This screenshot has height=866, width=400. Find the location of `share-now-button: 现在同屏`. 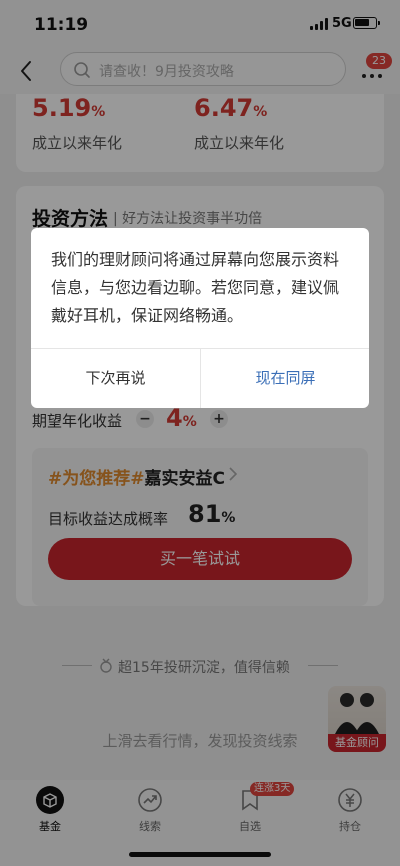

share-now-button: 现在同屏 is located at coordinates (285, 378).